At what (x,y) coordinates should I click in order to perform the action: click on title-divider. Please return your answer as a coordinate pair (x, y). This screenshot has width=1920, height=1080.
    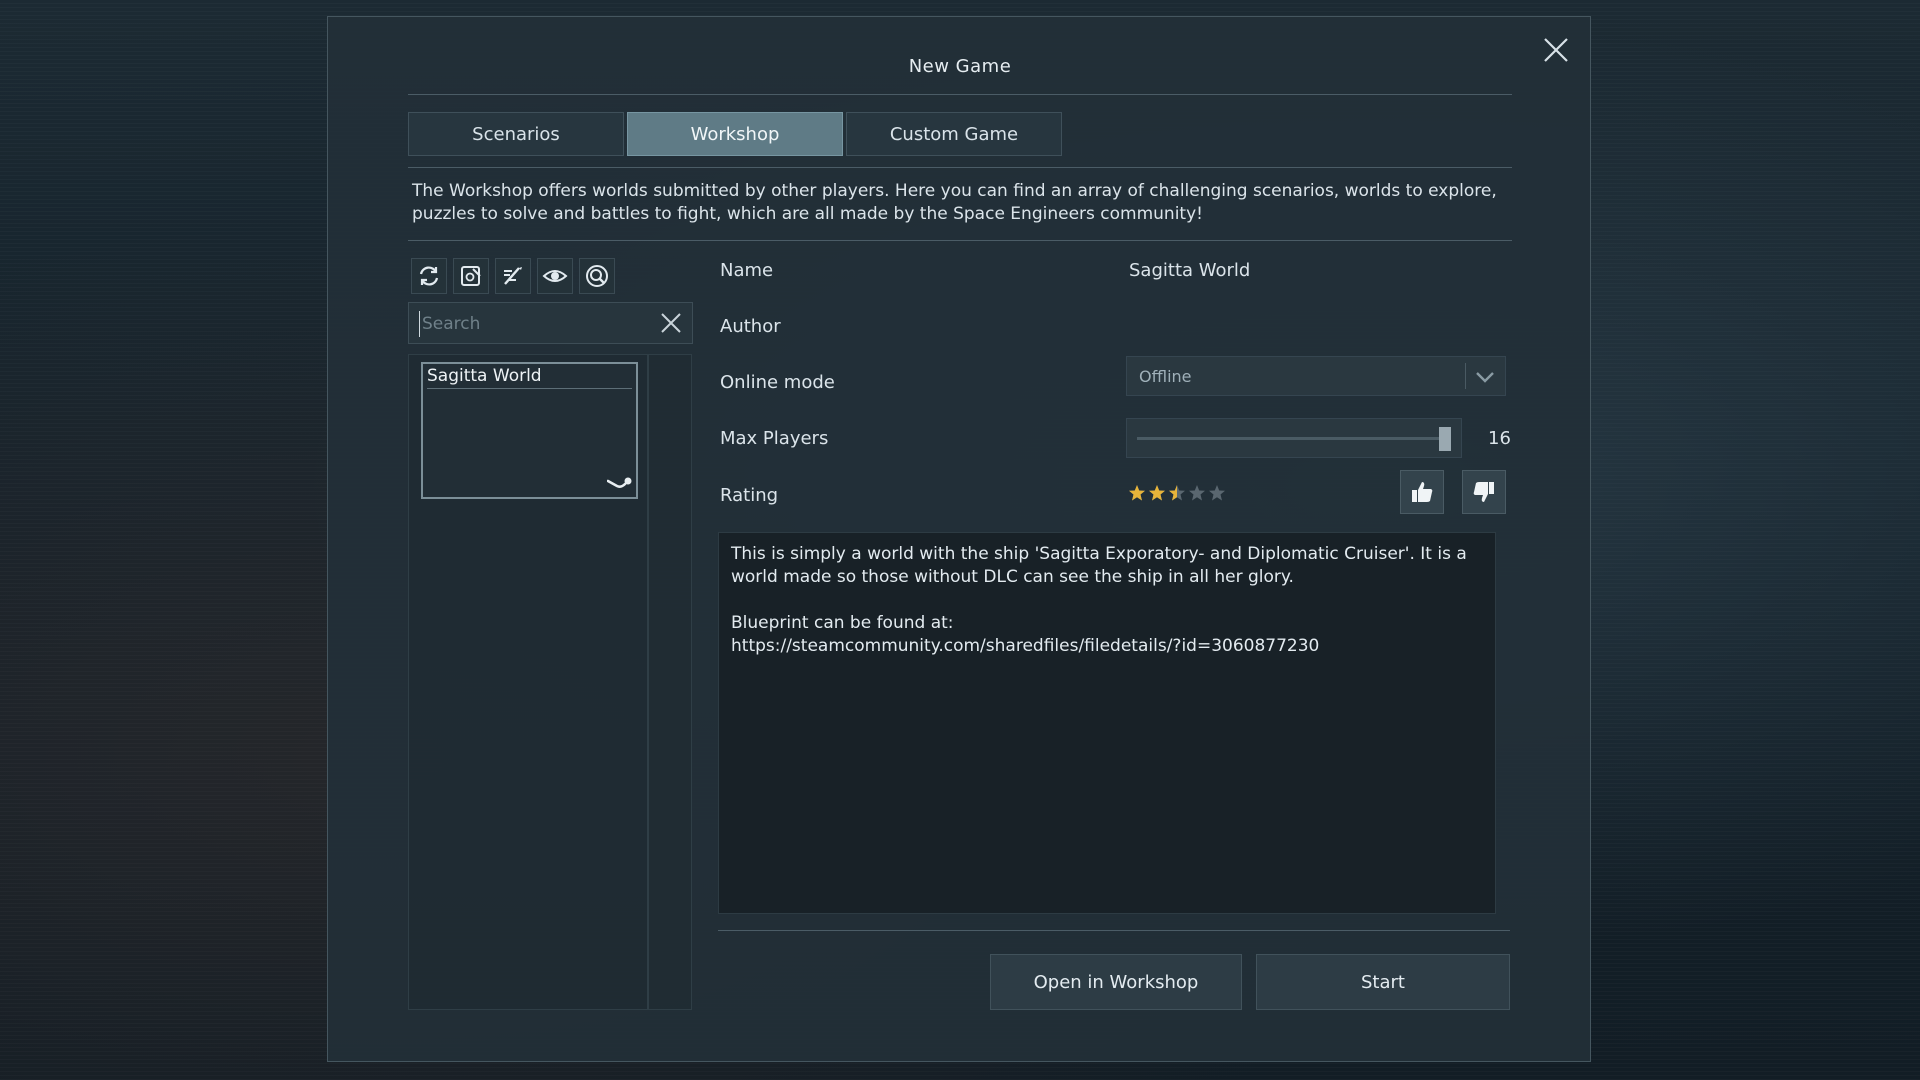
    Looking at the image, I should click on (960, 94).